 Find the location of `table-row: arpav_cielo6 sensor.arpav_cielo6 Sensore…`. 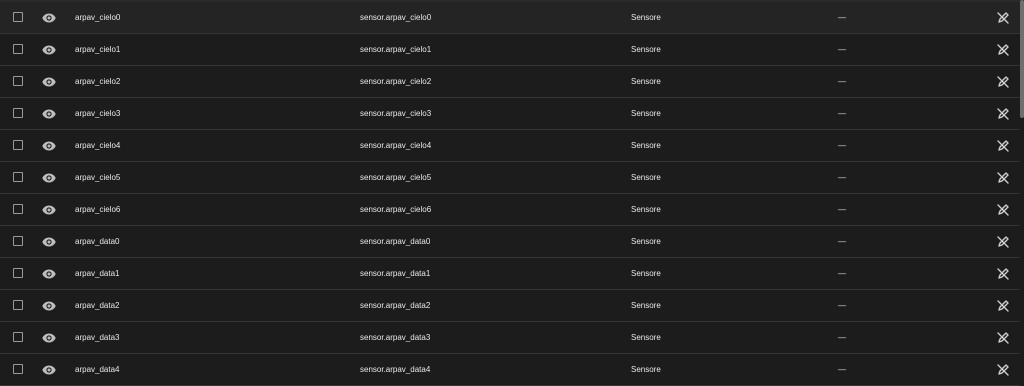

table-row: arpav_cielo6 sensor.arpav_cielo6 Sensore… is located at coordinates (510, 210).